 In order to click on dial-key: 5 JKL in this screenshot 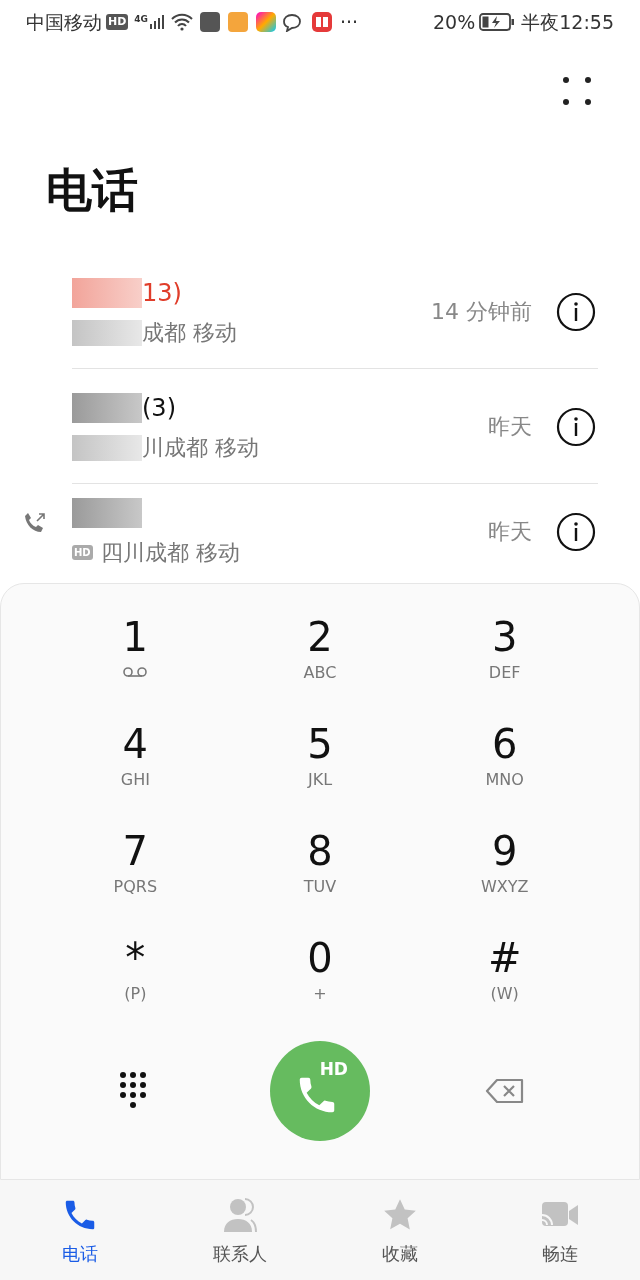, I will do `click(320, 768)`.